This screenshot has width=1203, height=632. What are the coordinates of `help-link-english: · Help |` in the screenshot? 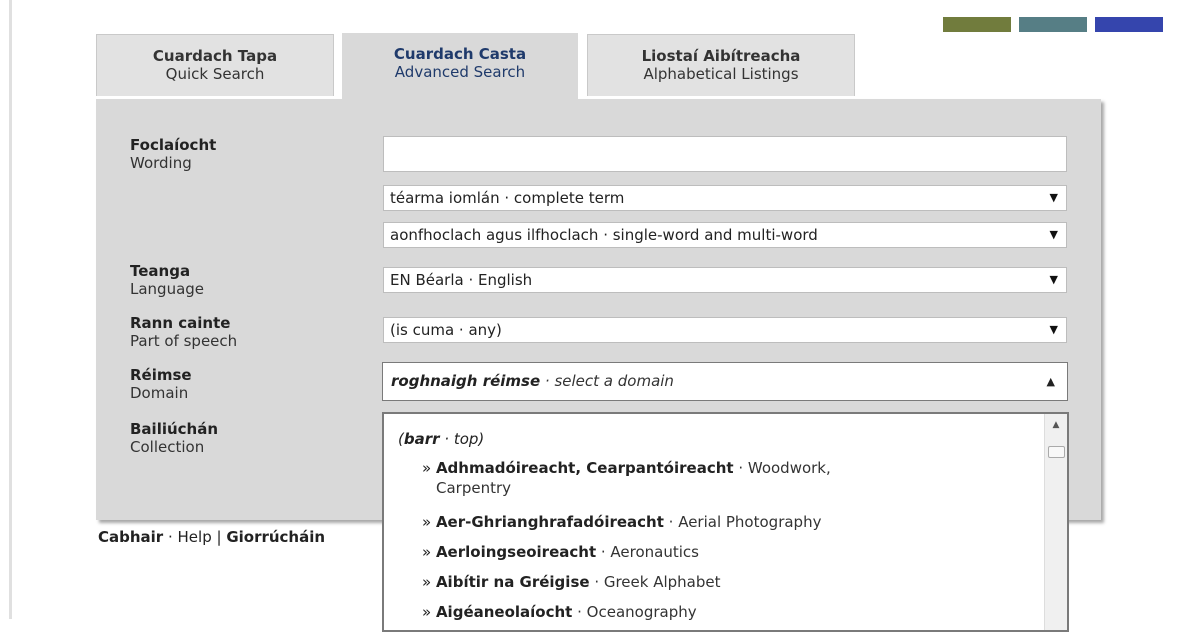 It's located at (195, 537).